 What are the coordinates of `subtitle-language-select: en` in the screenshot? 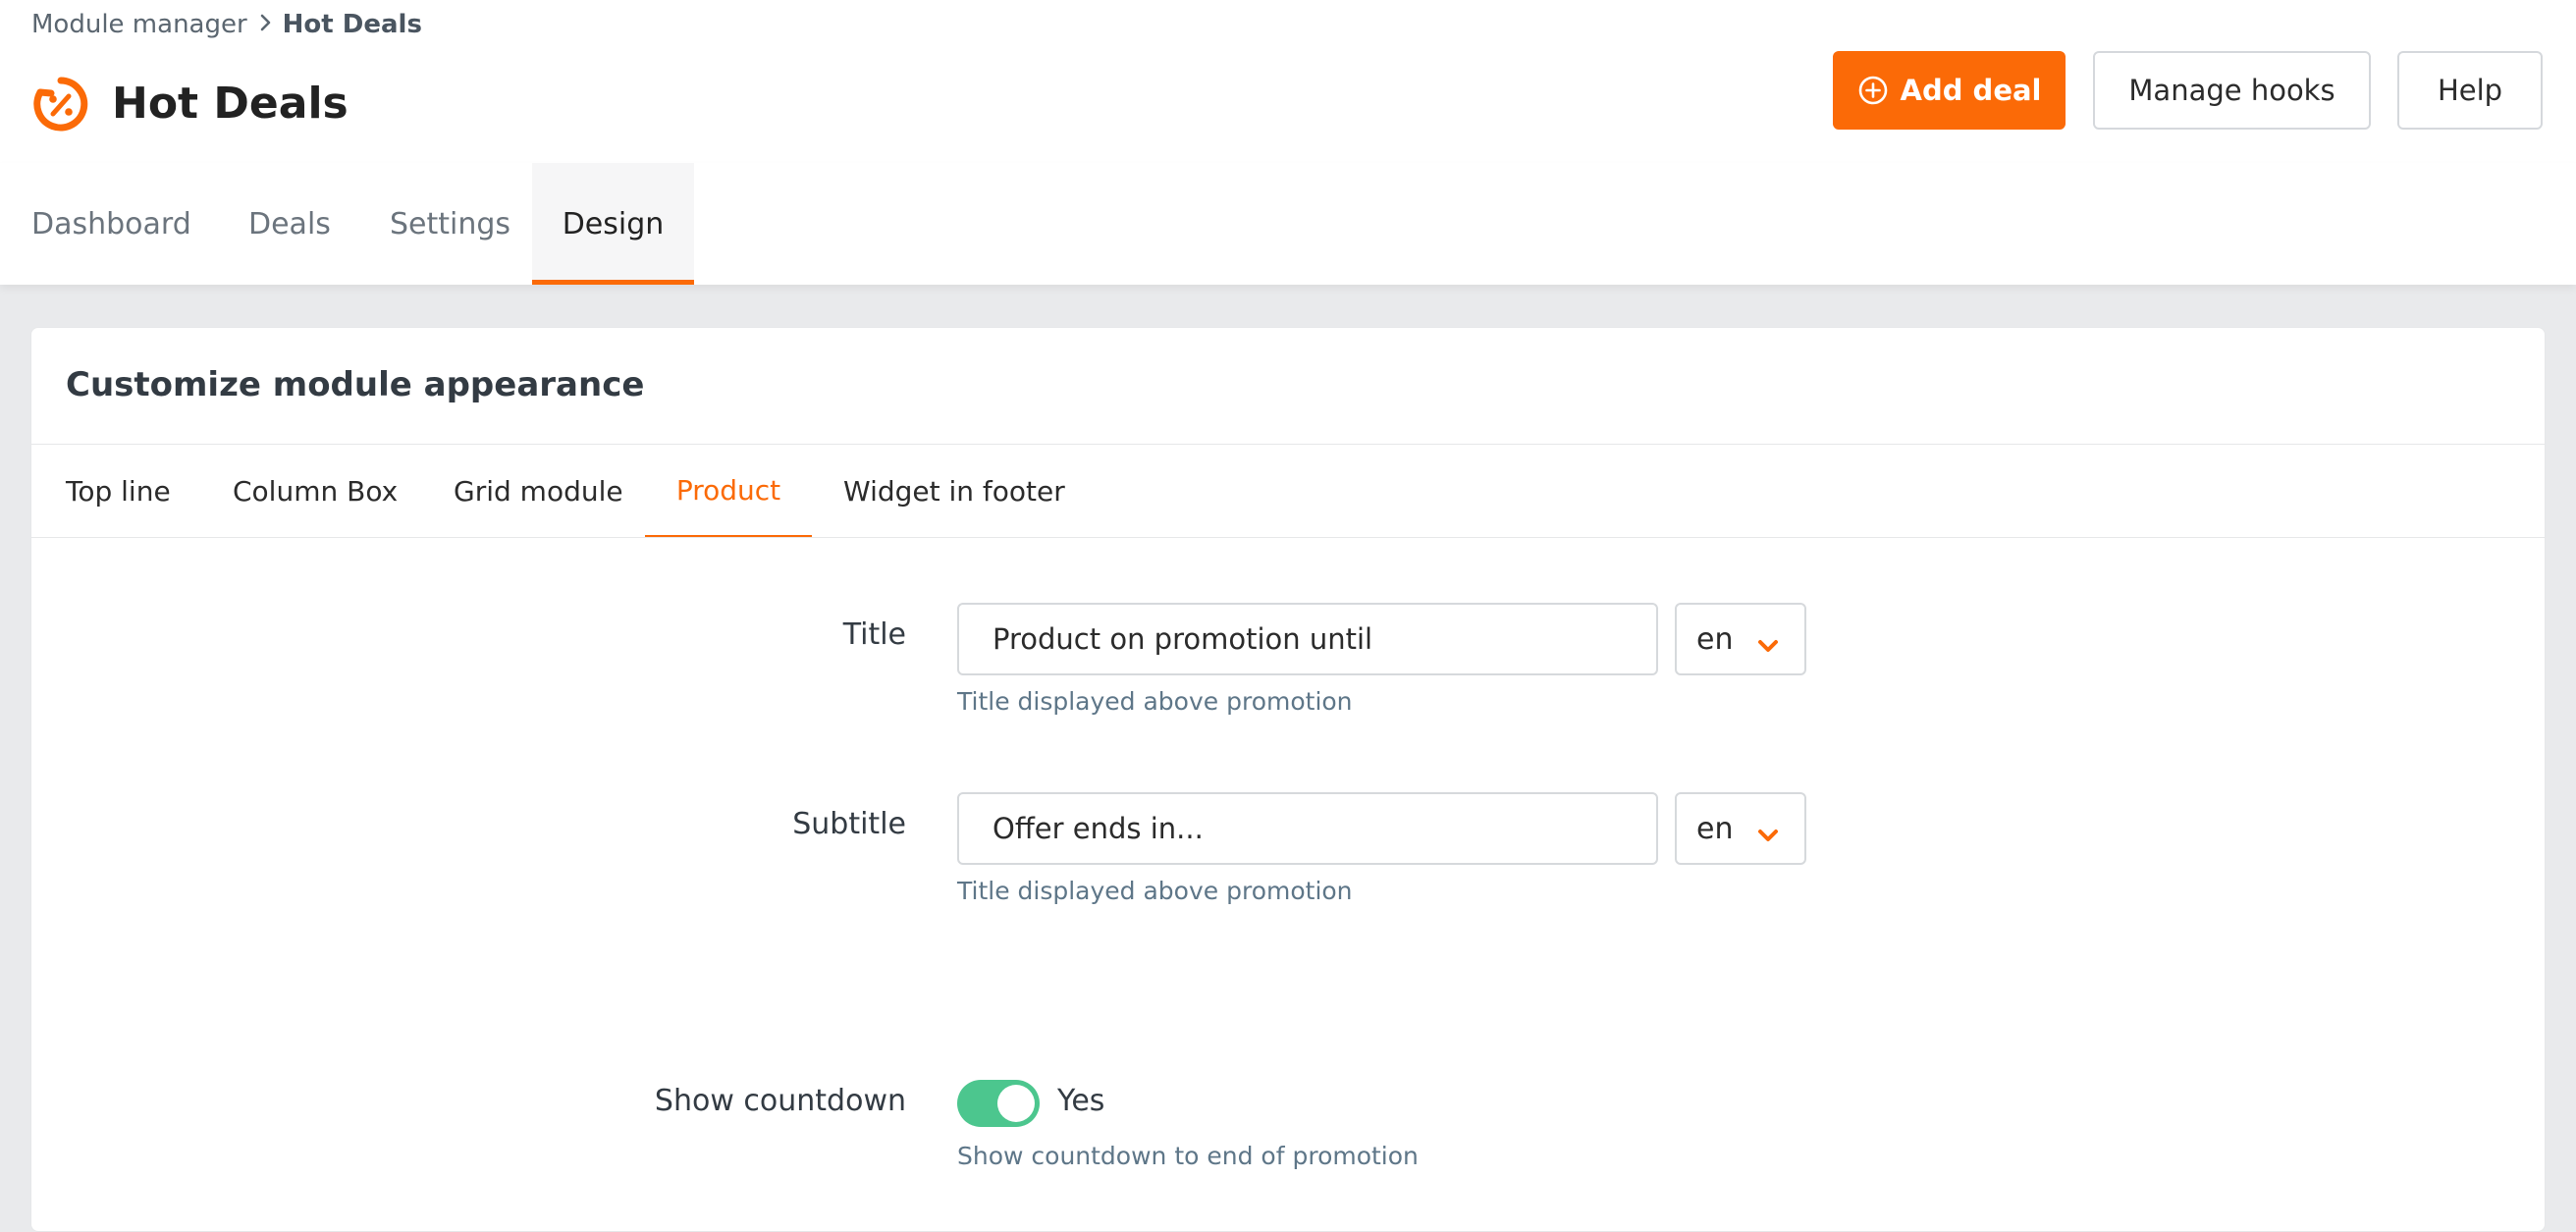 It's located at (1740, 828).